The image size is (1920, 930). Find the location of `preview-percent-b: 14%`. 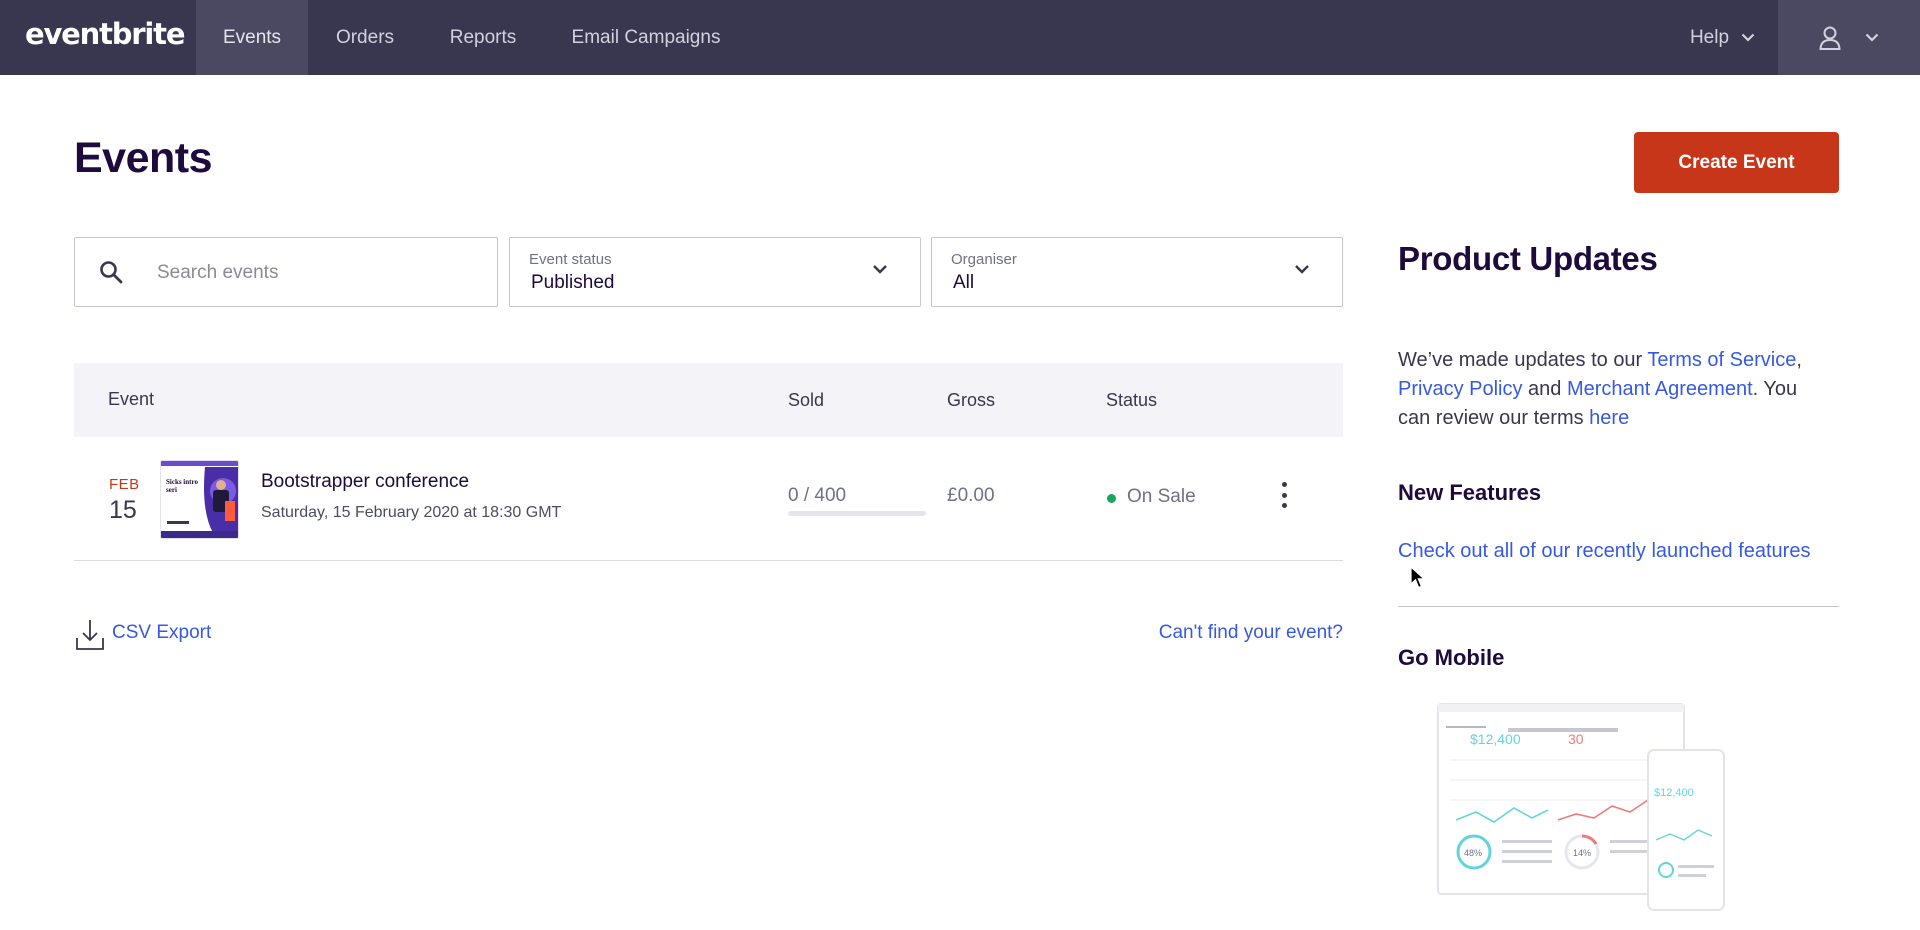

preview-percent-b: 14% is located at coordinates (1582, 853).